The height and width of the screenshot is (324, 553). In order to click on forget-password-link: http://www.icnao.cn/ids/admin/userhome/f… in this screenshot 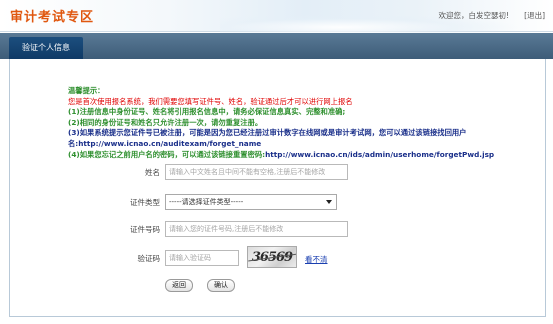, I will do `click(379, 154)`.